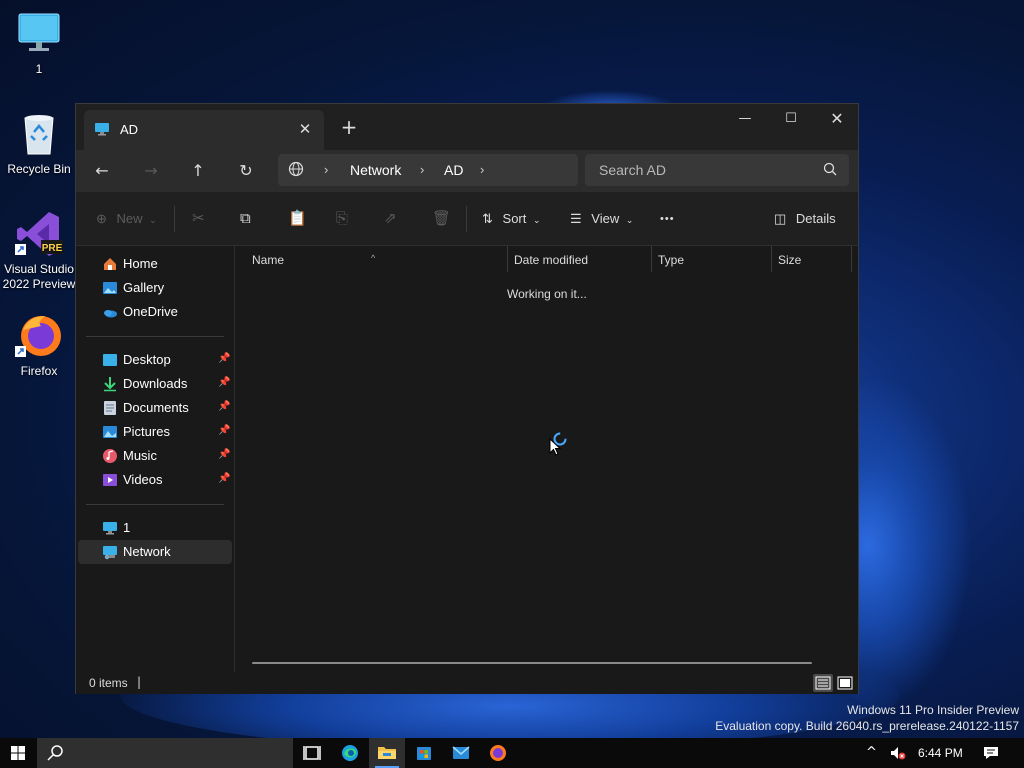 The width and height of the screenshot is (1024, 768). Describe the element at coordinates (155, 384) in the screenshot. I see `sidebar-item-downloads: Downloads 📌` at that location.